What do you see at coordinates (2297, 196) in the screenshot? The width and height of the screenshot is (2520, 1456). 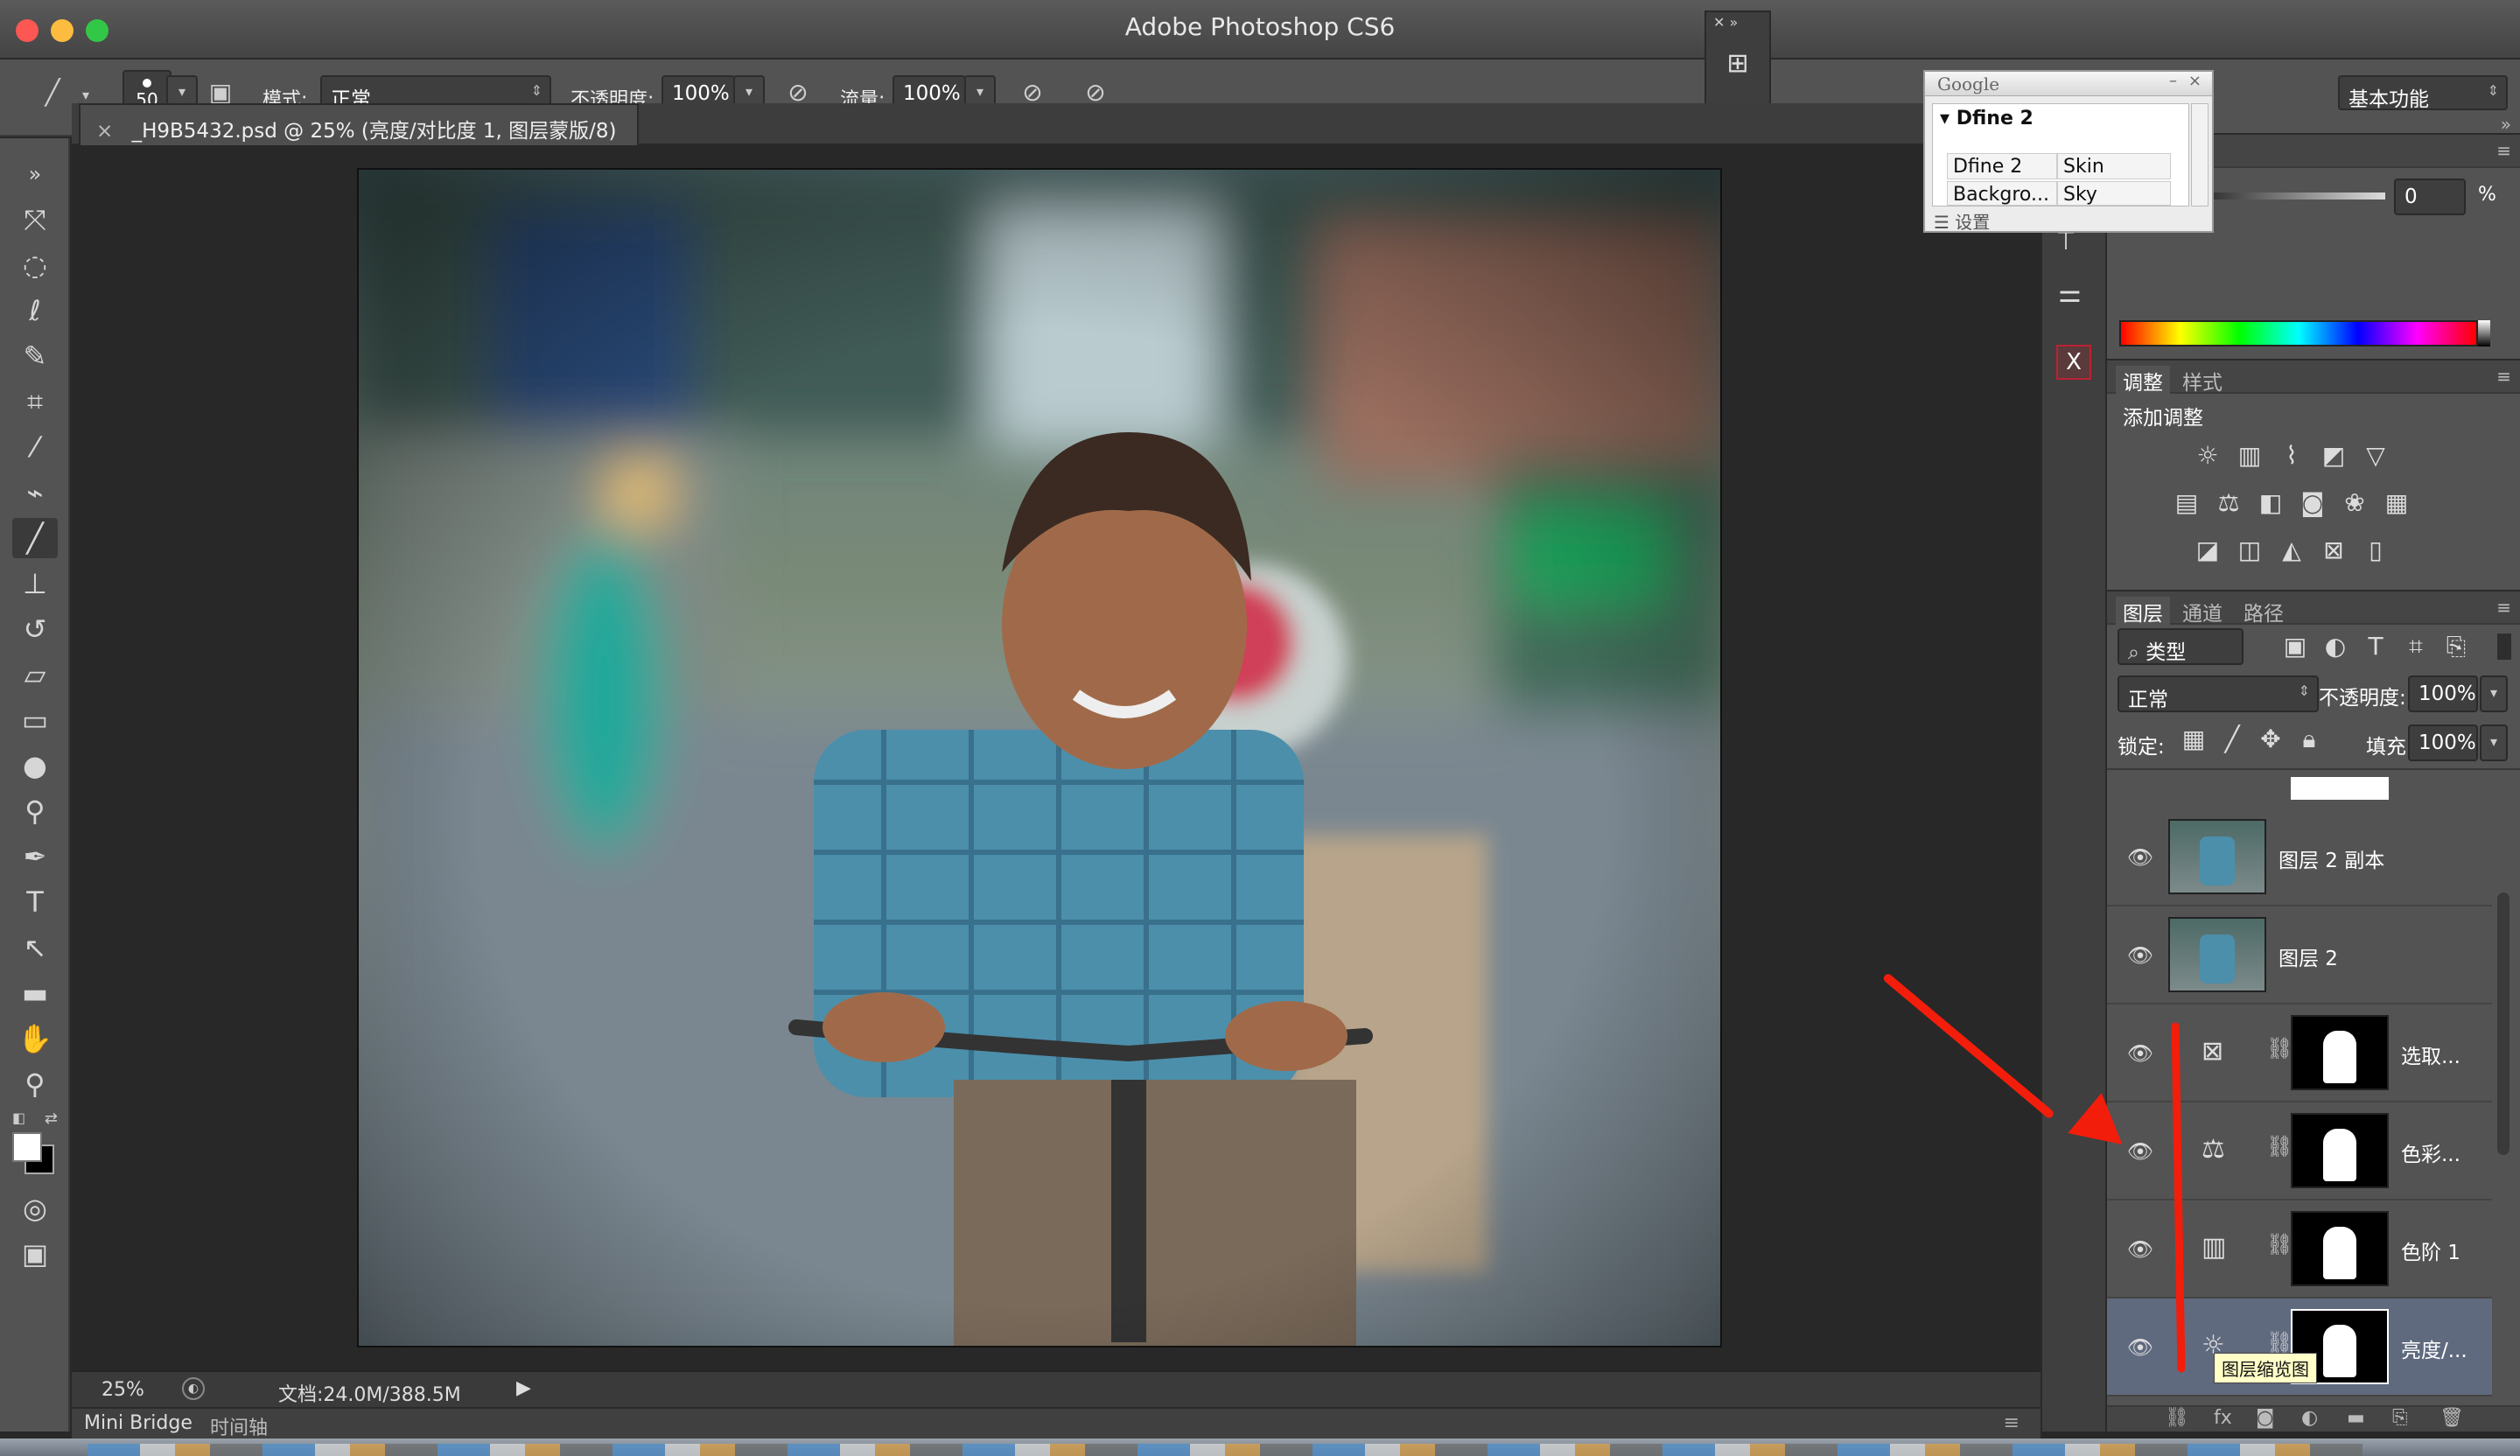 I see `color-slider` at bounding box center [2297, 196].